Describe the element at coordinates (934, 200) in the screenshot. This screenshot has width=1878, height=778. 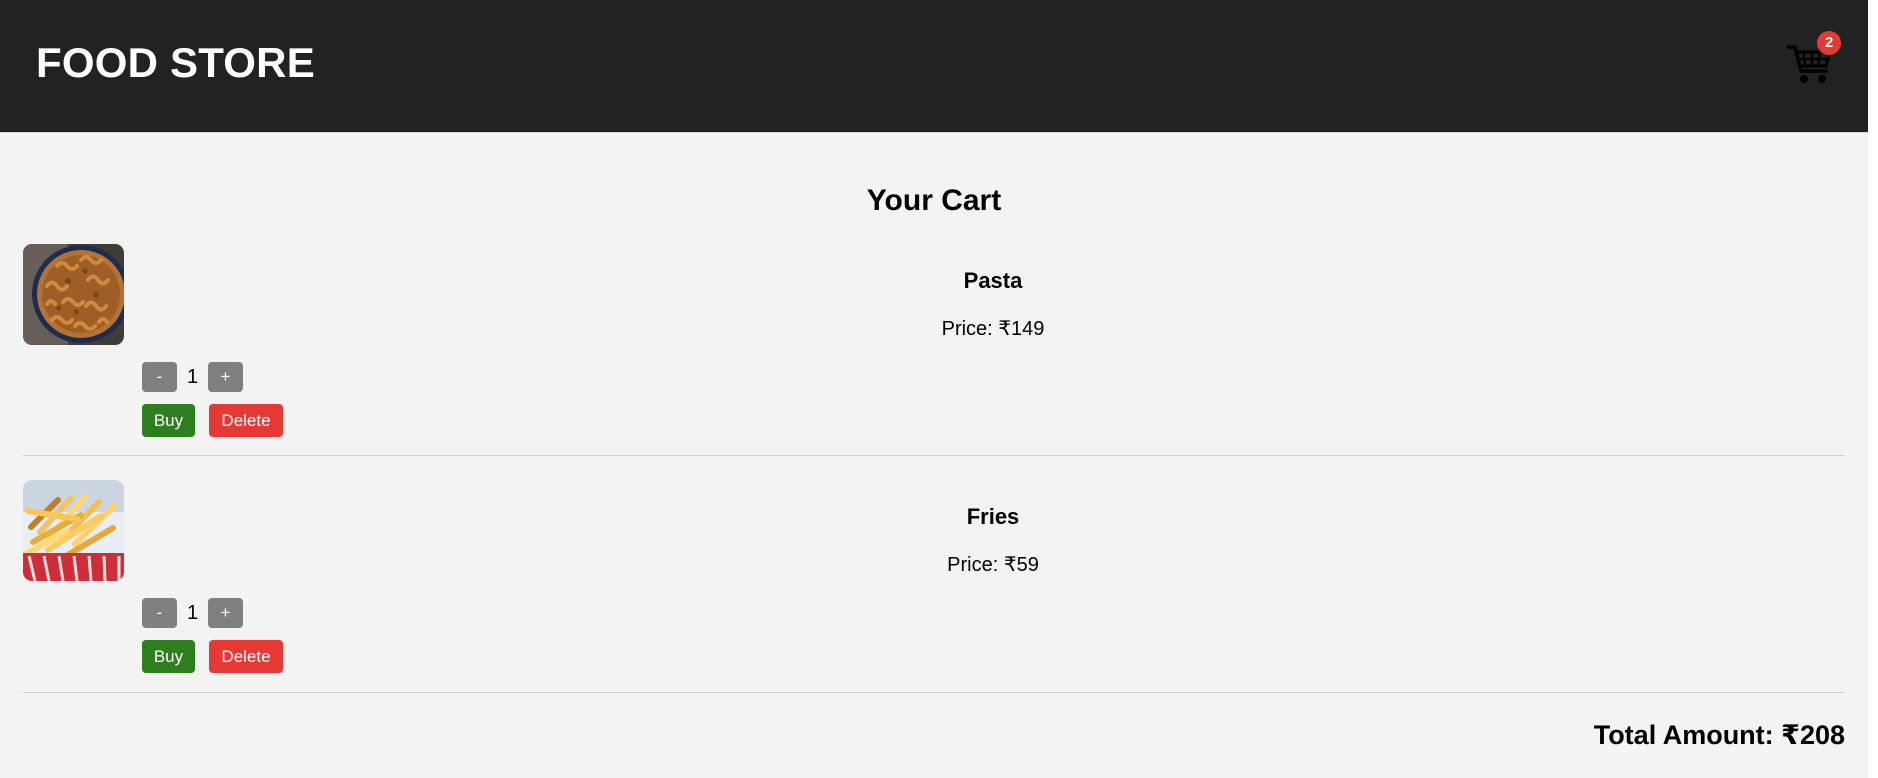
I see `page-title: Your Cart` at that location.